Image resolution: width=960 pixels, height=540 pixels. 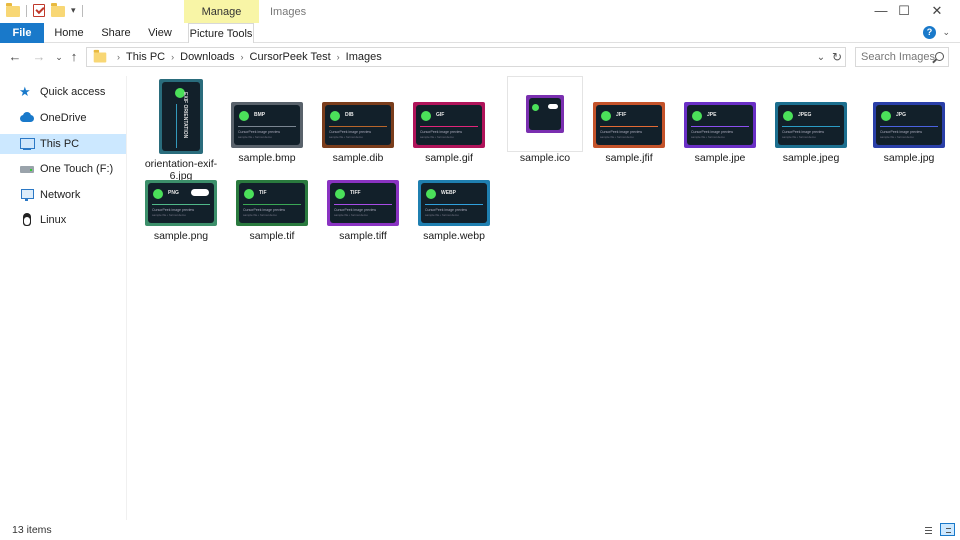 What do you see at coordinates (929, 32) in the screenshot?
I see `help-icon: ?` at bounding box center [929, 32].